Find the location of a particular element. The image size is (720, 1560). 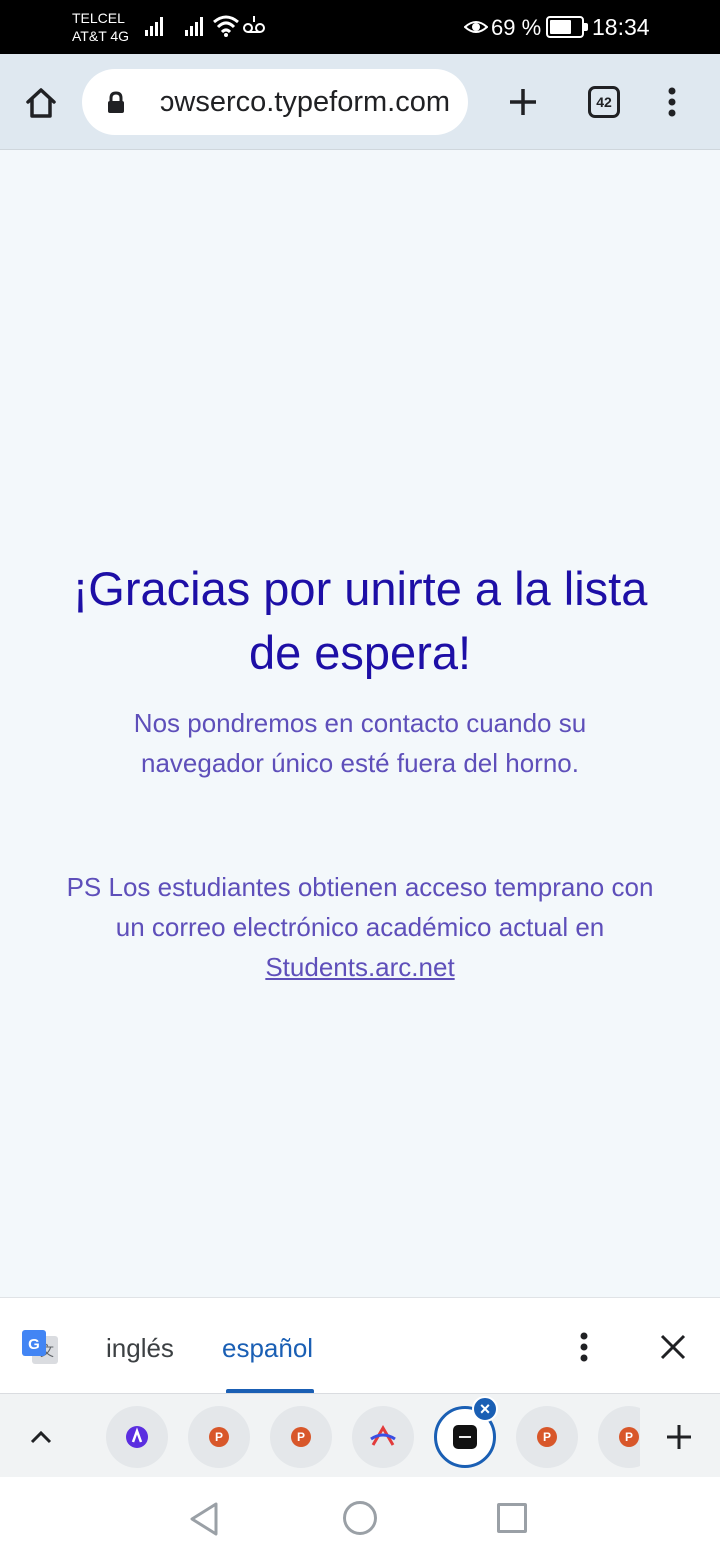

chevron-up-icon is located at coordinates (41, 1437).